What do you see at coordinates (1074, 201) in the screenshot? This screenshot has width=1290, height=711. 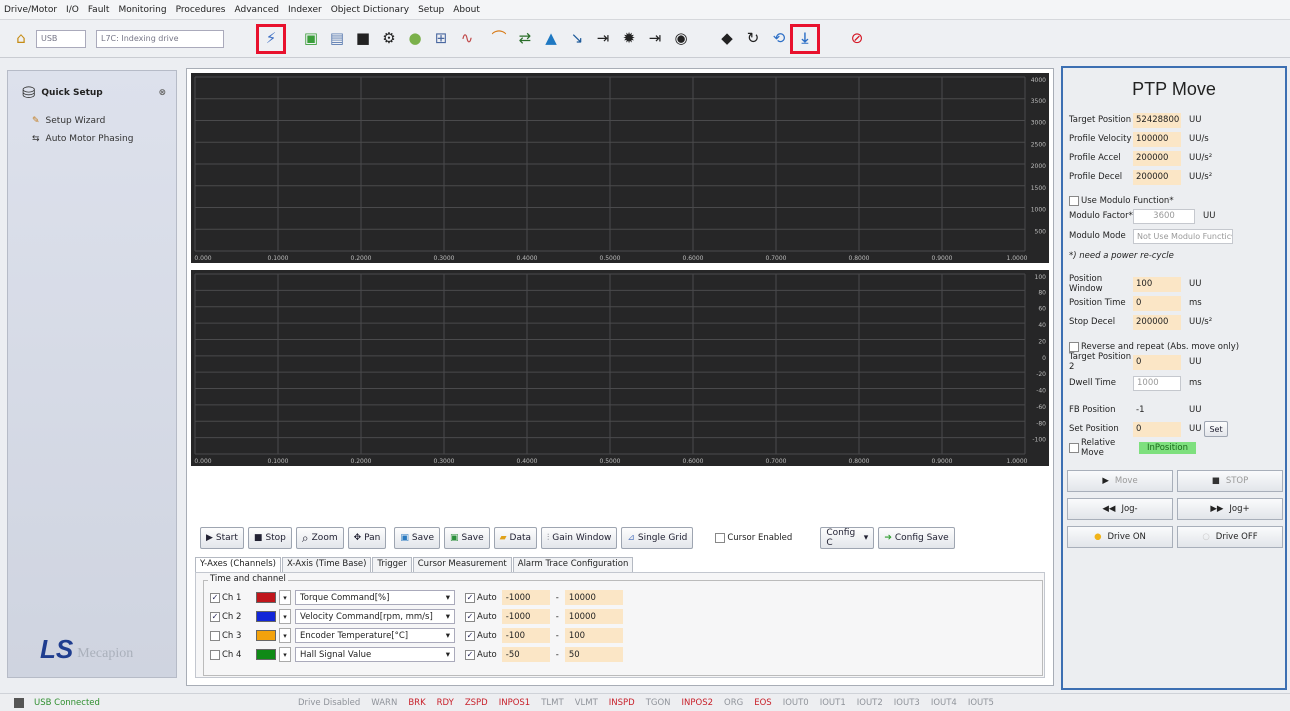 I see `use-modulo-checkbox` at bounding box center [1074, 201].